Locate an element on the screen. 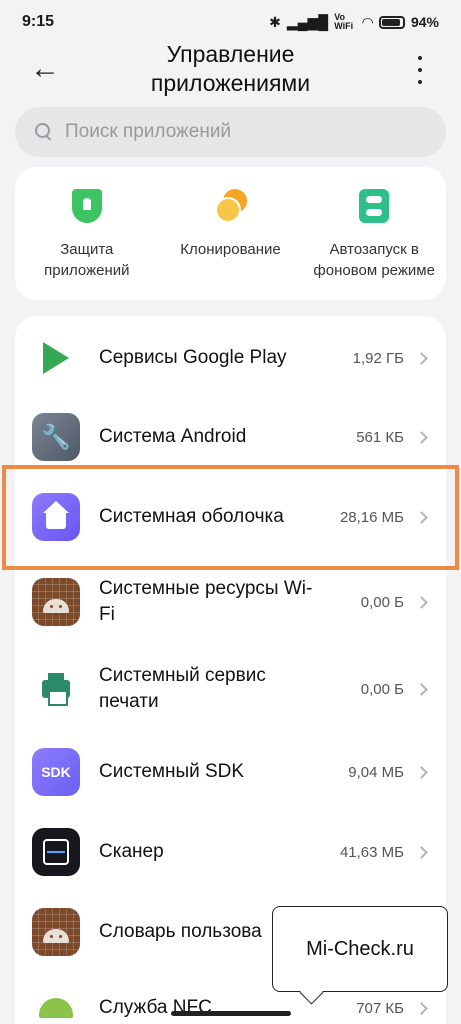  watermark-text: Mi-Check.ru is located at coordinates (360, 948).